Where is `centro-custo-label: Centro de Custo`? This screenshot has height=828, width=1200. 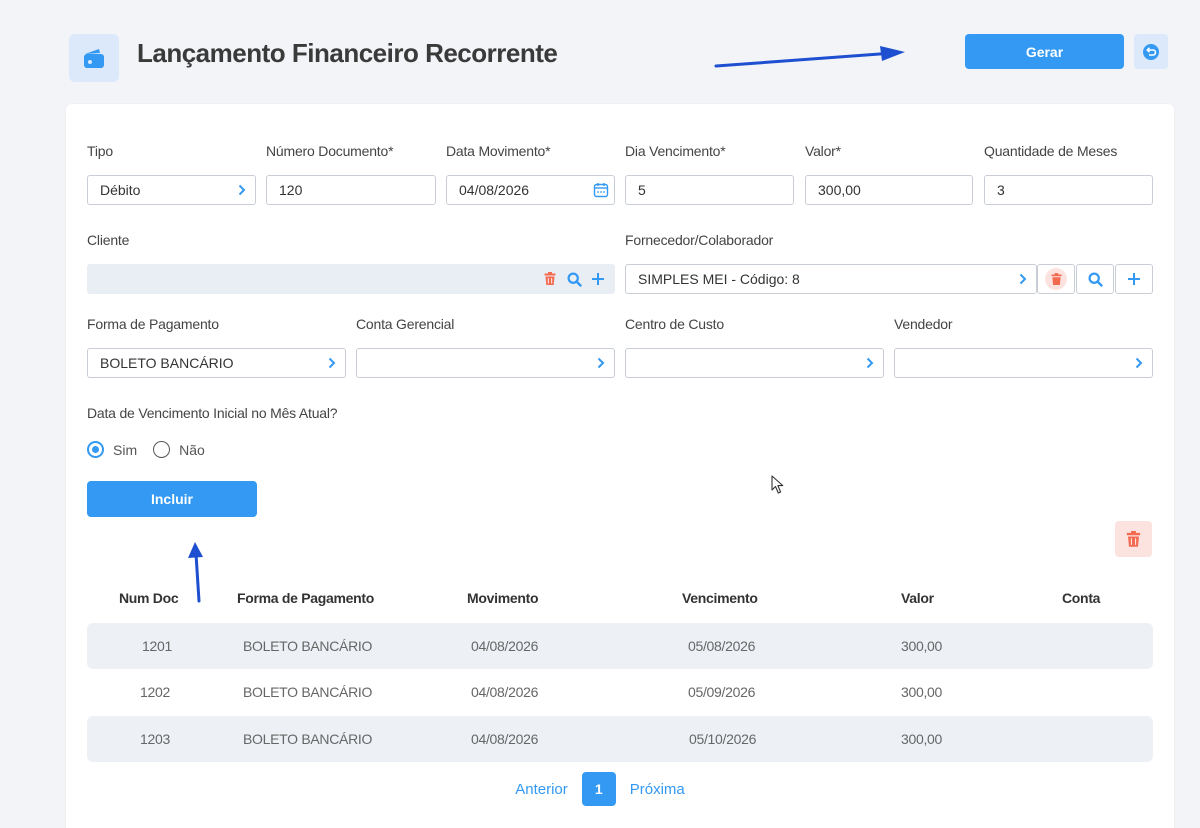 centro-custo-label: Centro de Custo is located at coordinates (674, 324).